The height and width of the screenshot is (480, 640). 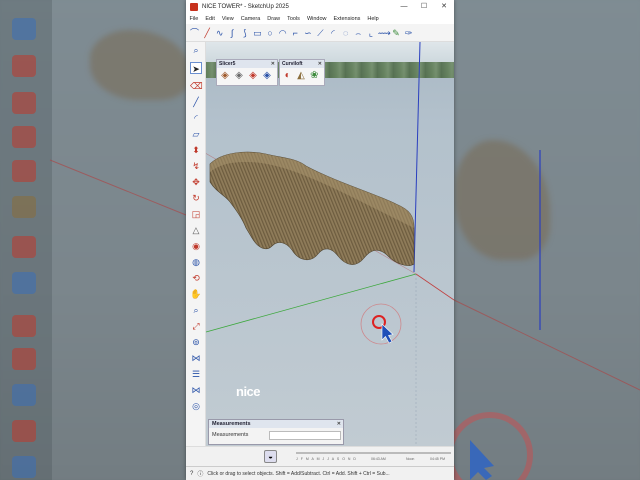 What do you see at coordinates (196, 310) in the screenshot?
I see `zoom-tool-icon: ⌕` at bounding box center [196, 310].